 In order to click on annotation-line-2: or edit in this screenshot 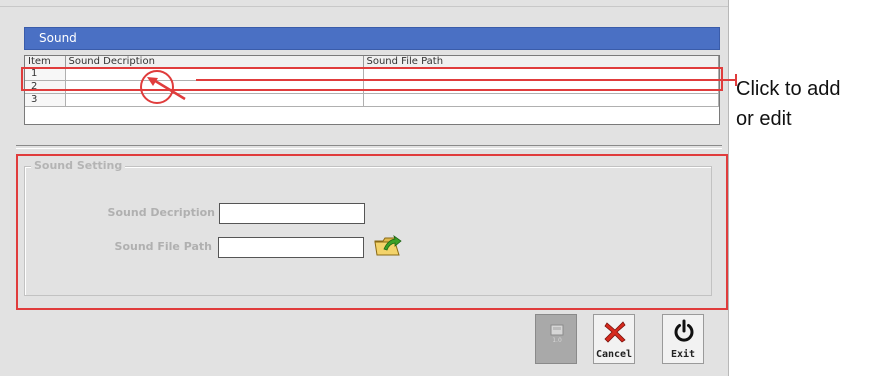, I will do `click(764, 119)`.